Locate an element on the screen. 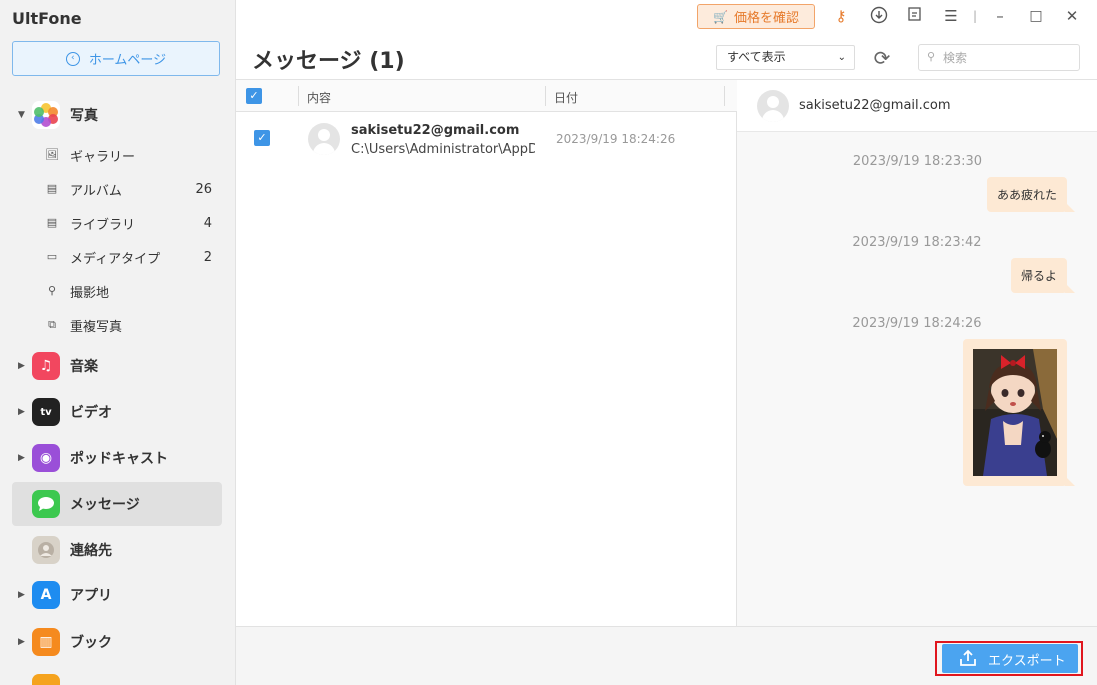  check-price-label: 価格を確認 is located at coordinates (766, 18).